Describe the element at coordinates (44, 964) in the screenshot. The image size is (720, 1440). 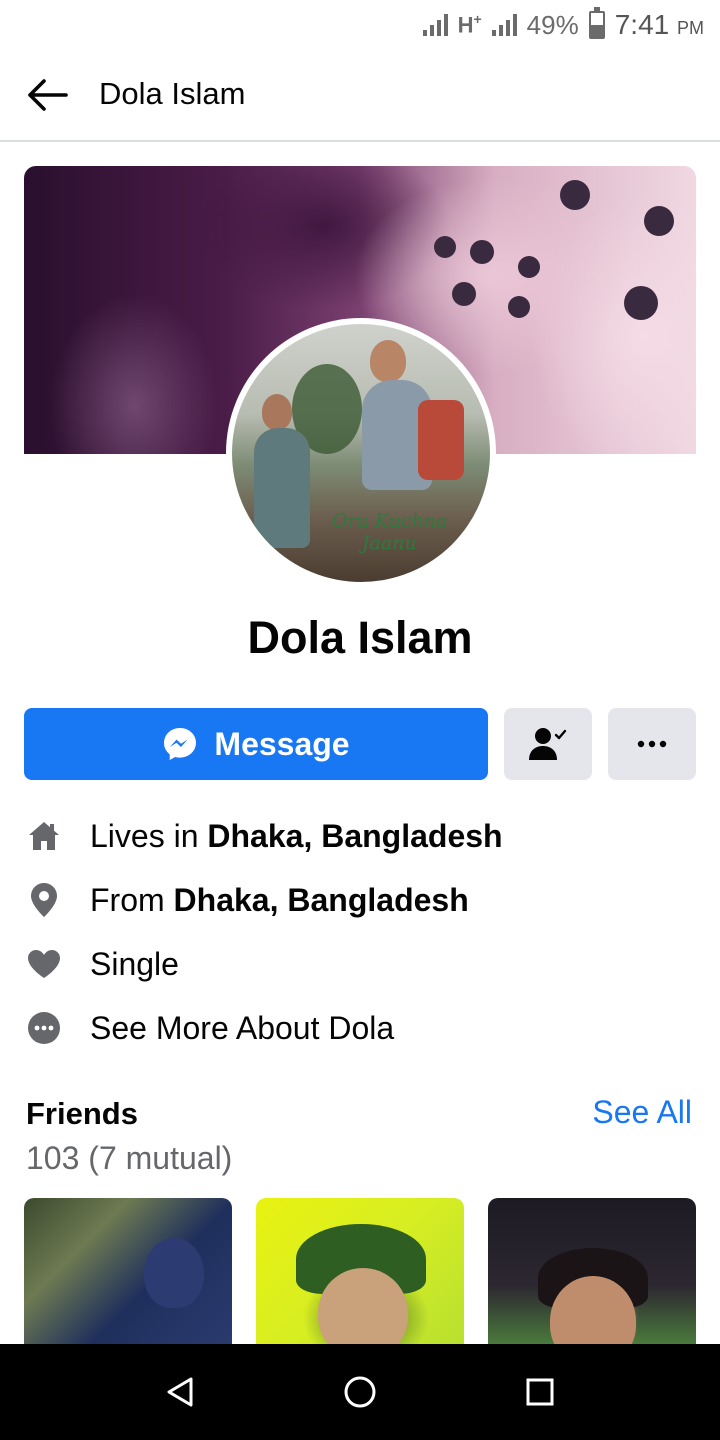
I see `heart-icon` at that location.